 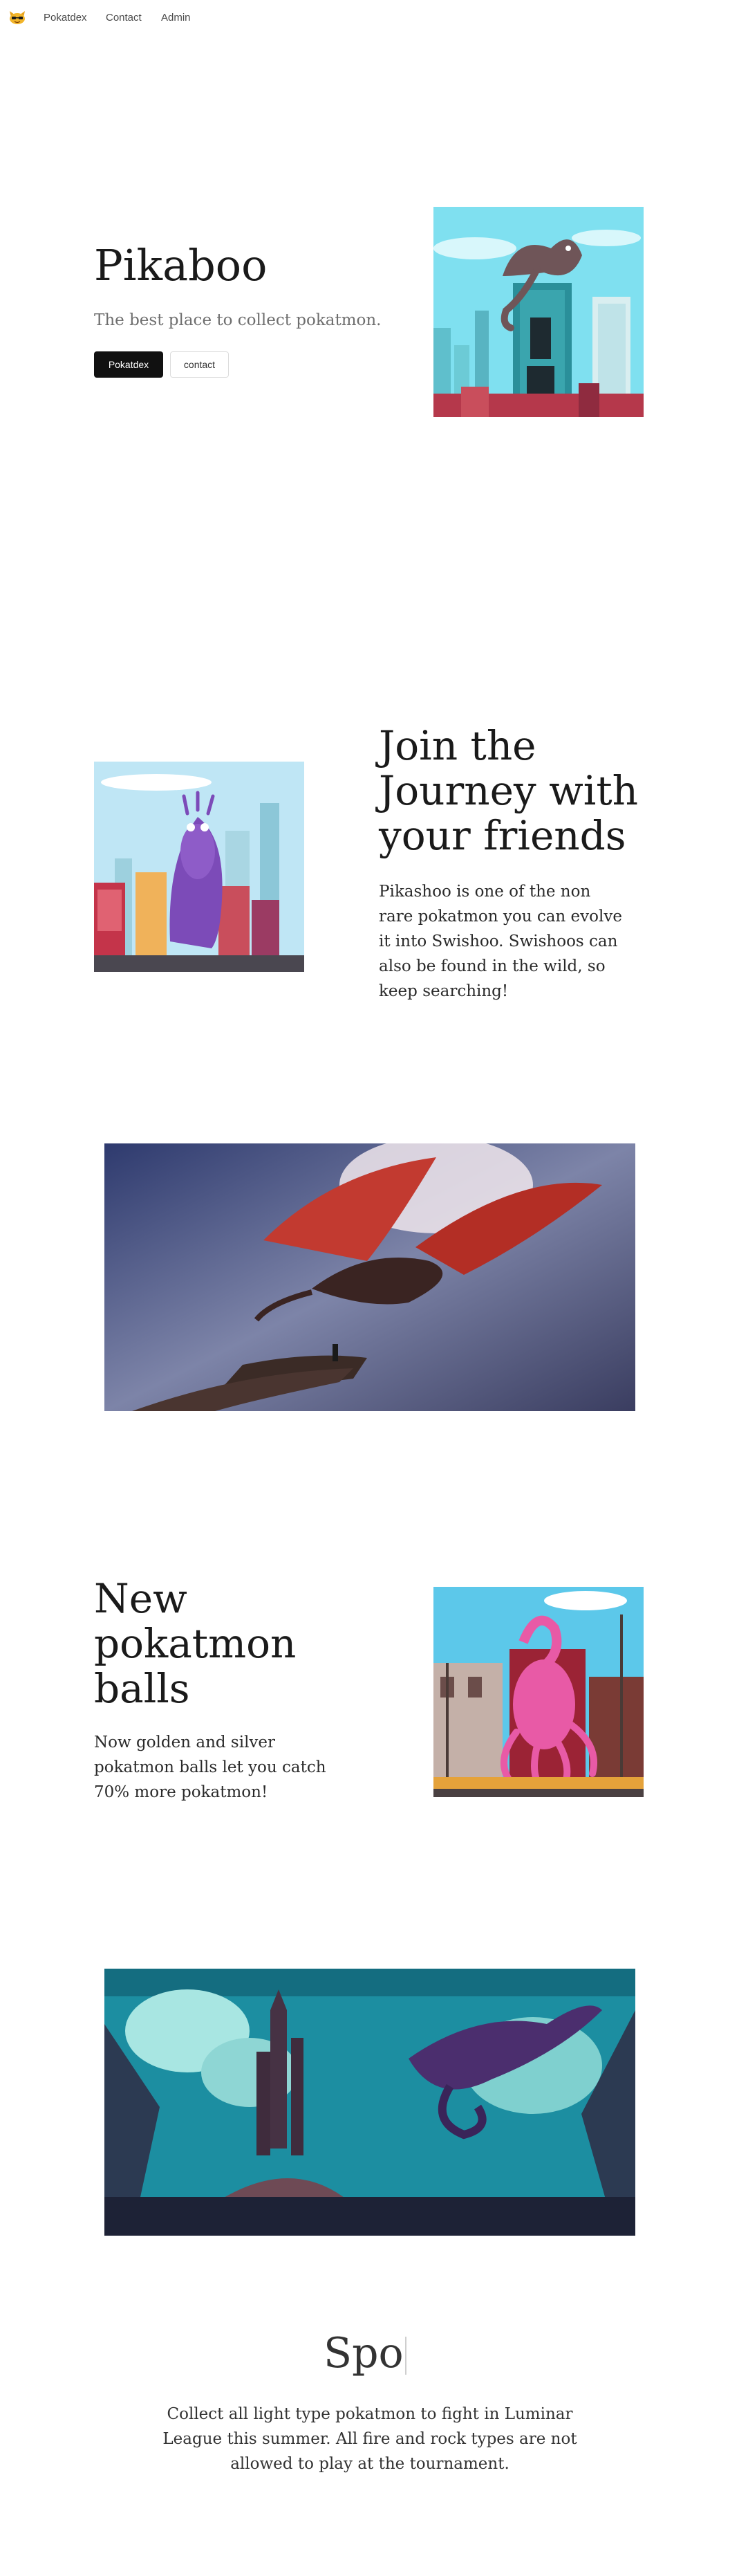 What do you see at coordinates (369, 1277) in the screenshot?
I see `red-dragon-cliff-image` at bounding box center [369, 1277].